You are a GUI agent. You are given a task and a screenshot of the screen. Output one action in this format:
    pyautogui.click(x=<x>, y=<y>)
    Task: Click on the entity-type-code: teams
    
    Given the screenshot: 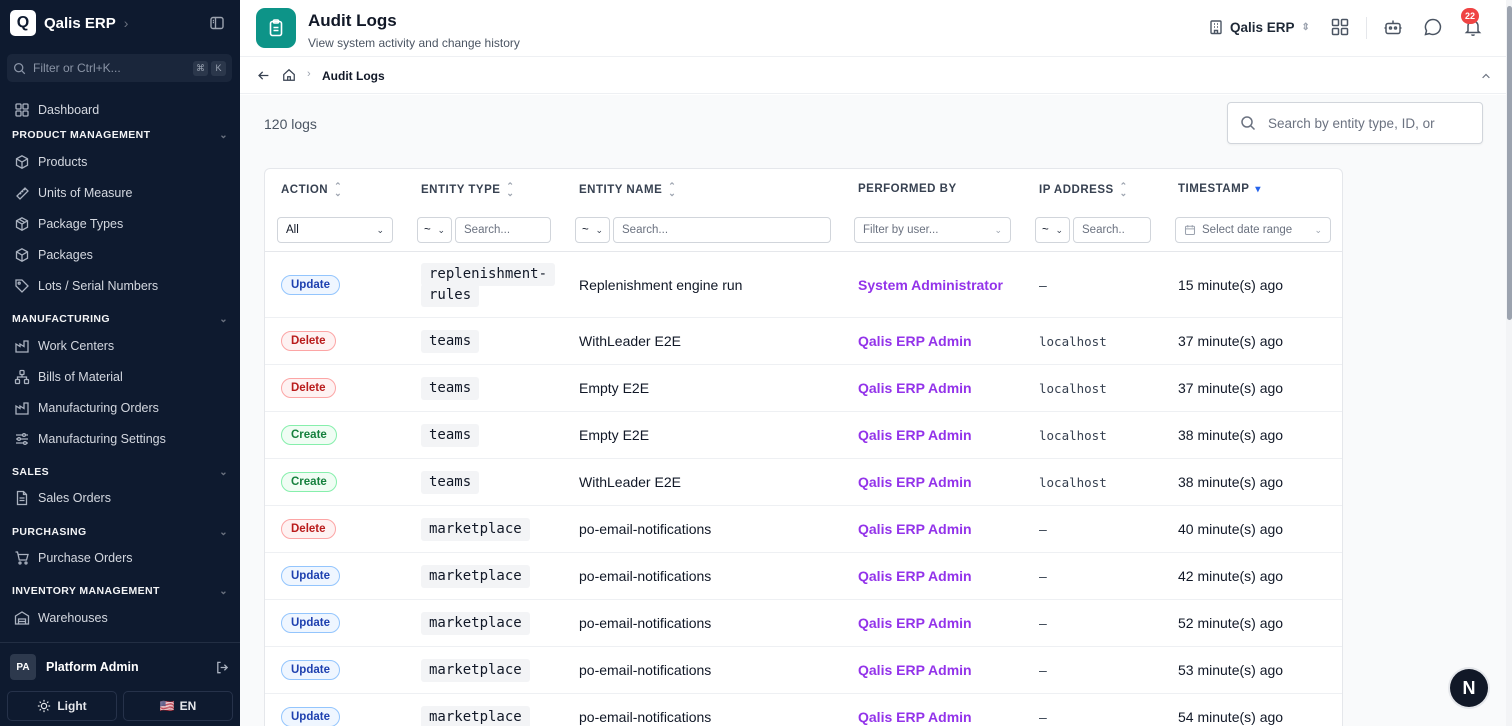 What is the action you would take?
    pyautogui.click(x=450, y=341)
    